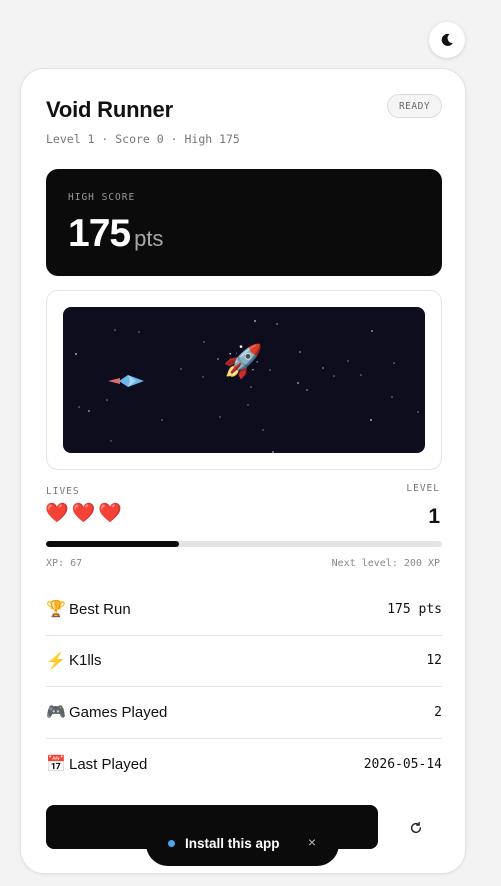  Describe the element at coordinates (56, 713) in the screenshot. I see `gamepad-icon: 🎮` at that location.